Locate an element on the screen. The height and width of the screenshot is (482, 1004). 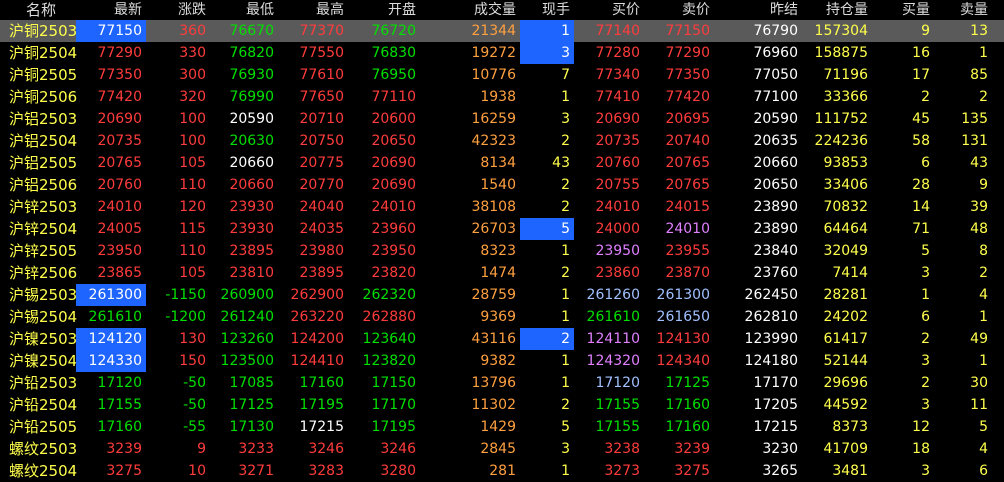
cell-askv: 30 is located at coordinates (979, 383).